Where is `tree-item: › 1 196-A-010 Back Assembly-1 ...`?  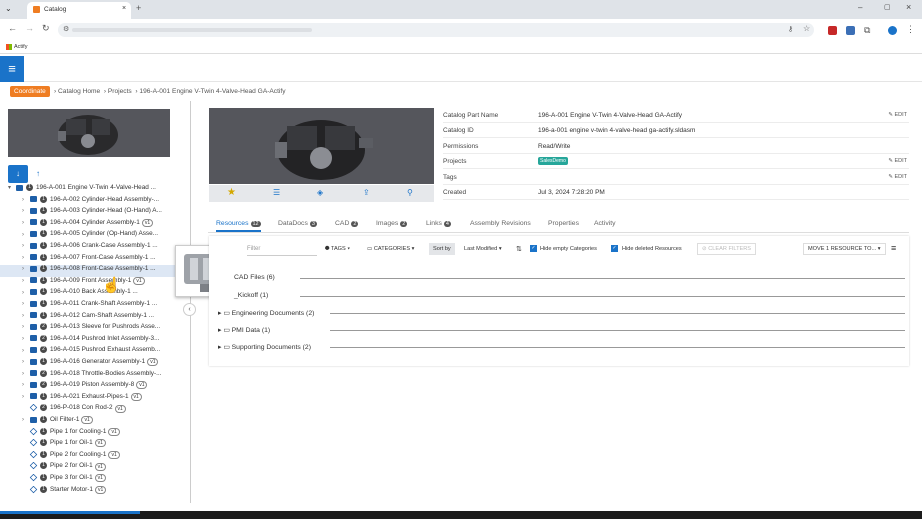
tree-item: › 1 196-A-010 Back Assembly-1 ... is located at coordinates (95, 294).